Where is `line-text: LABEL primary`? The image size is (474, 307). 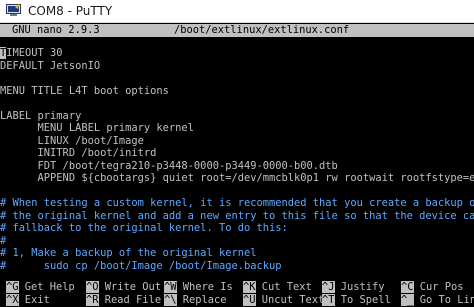 line-text: LABEL primary is located at coordinates (41, 115).